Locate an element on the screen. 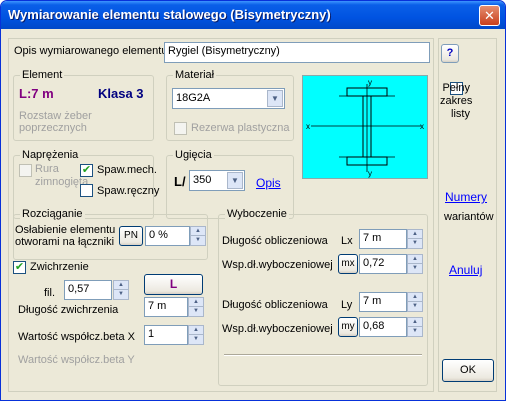 The width and height of the screenshot is (506, 401). wariantow-label: wariantów is located at coordinates (469, 217).